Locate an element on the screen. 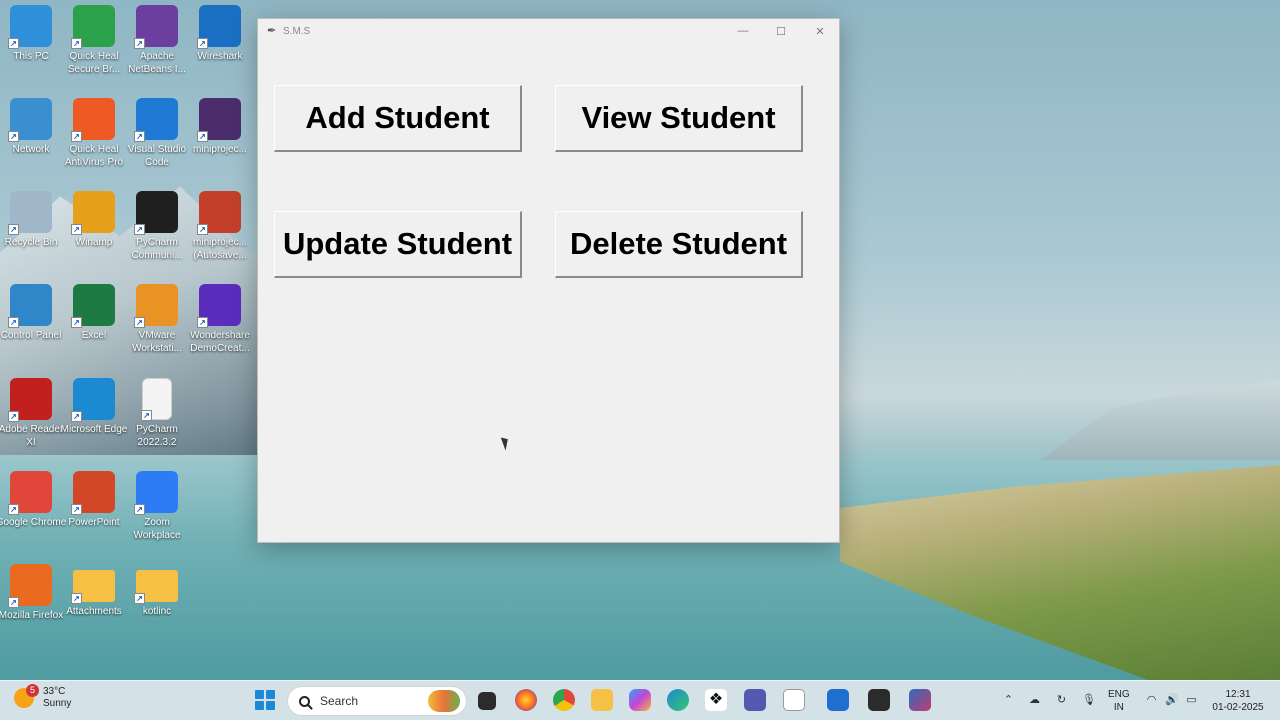  firefox-icon: ↗ is located at coordinates (30, 586).